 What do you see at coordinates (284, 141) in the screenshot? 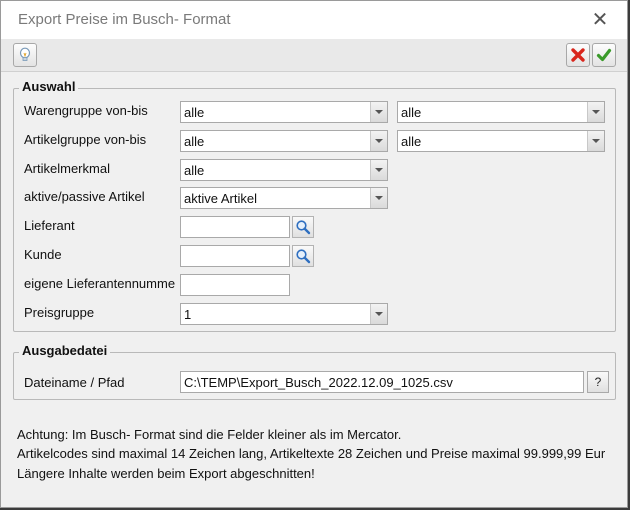
I see `artikelgruppe-from-select: alle` at bounding box center [284, 141].